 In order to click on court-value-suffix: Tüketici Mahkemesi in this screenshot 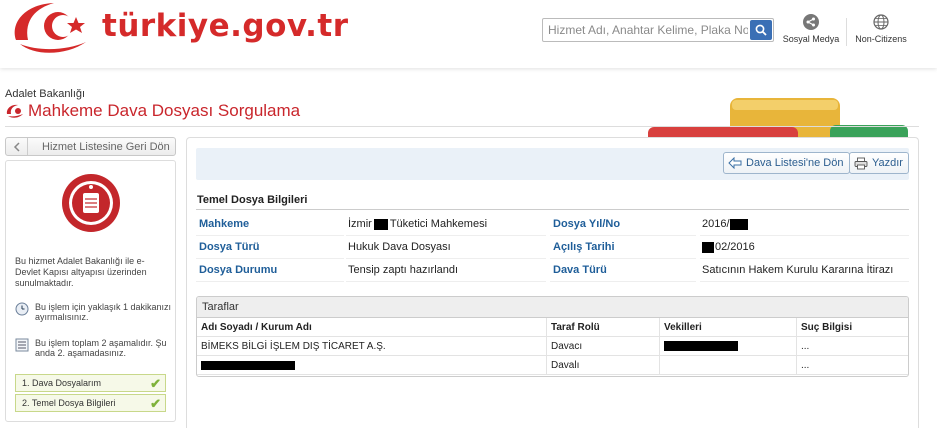, I will do `click(438, 224)`.